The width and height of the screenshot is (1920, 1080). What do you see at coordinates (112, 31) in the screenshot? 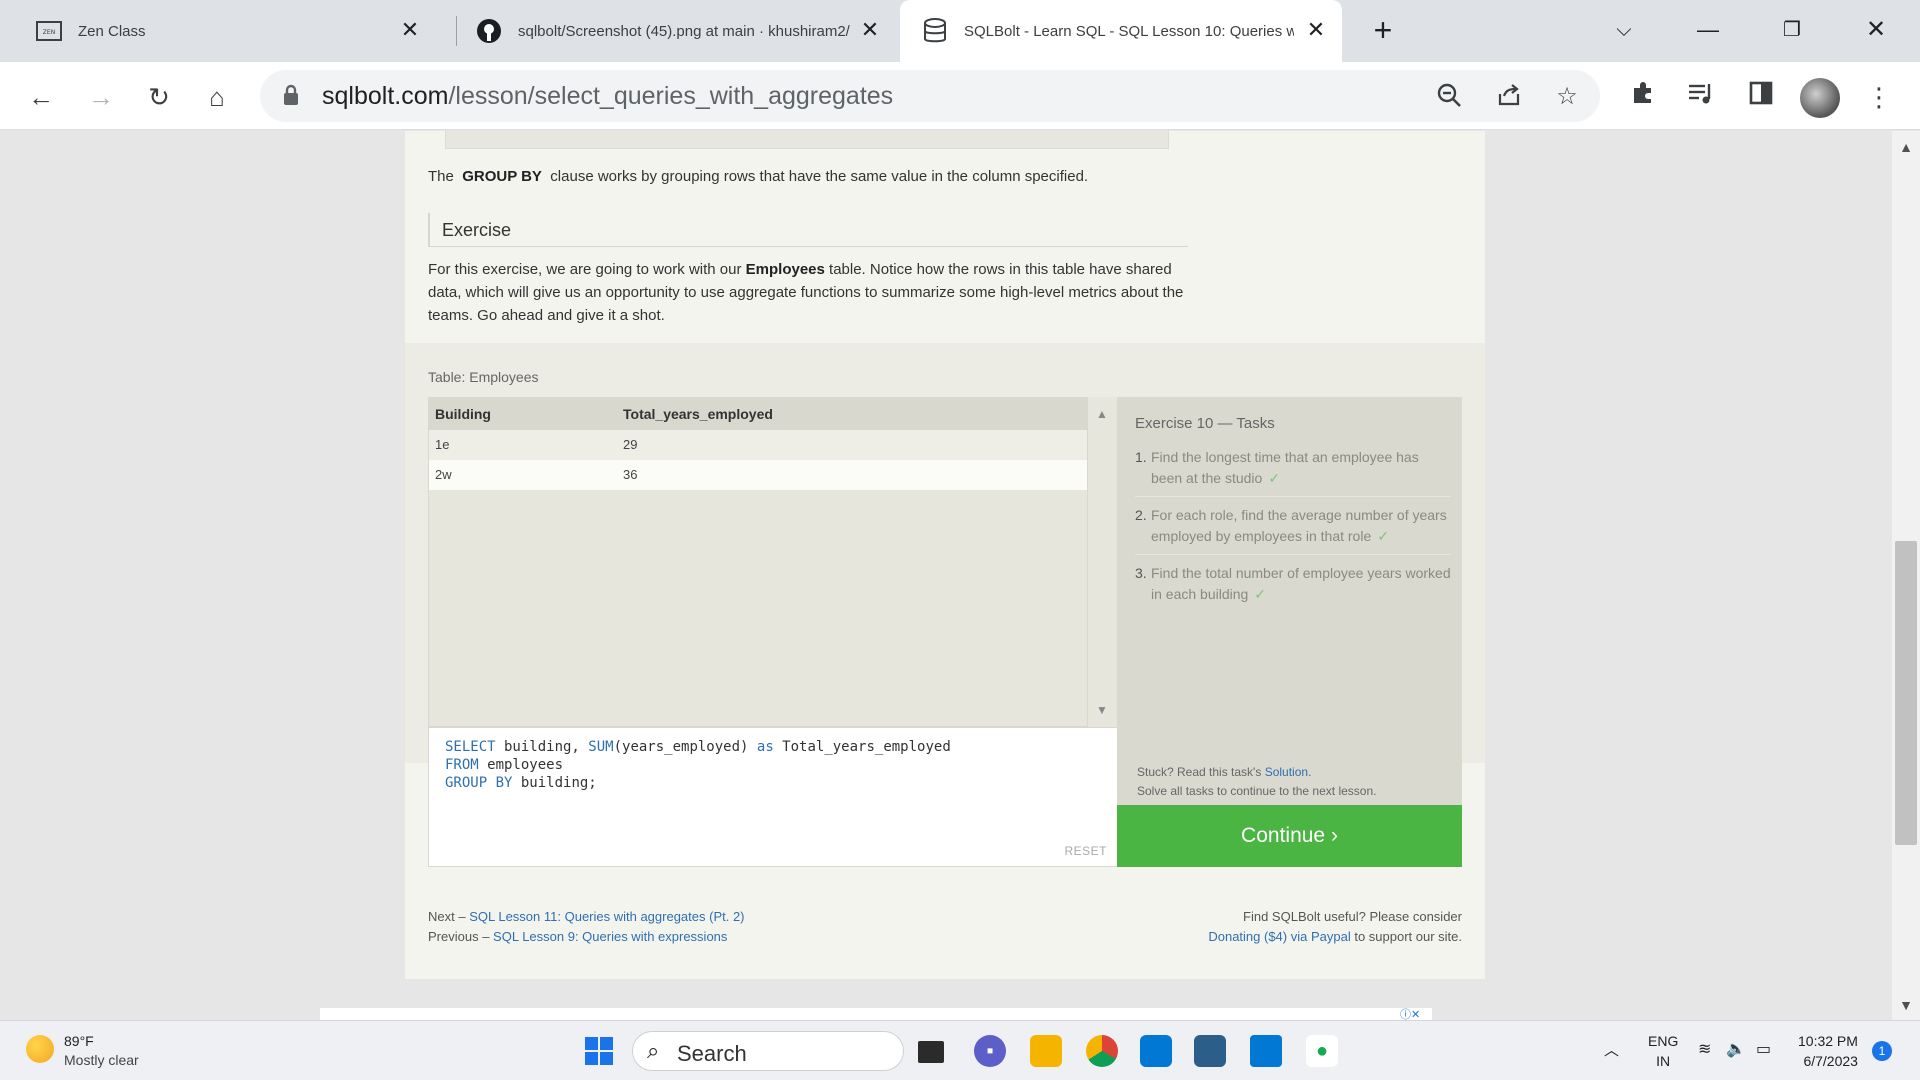
I see `tab-title: Zen Class` at bounding box center [112, 31].